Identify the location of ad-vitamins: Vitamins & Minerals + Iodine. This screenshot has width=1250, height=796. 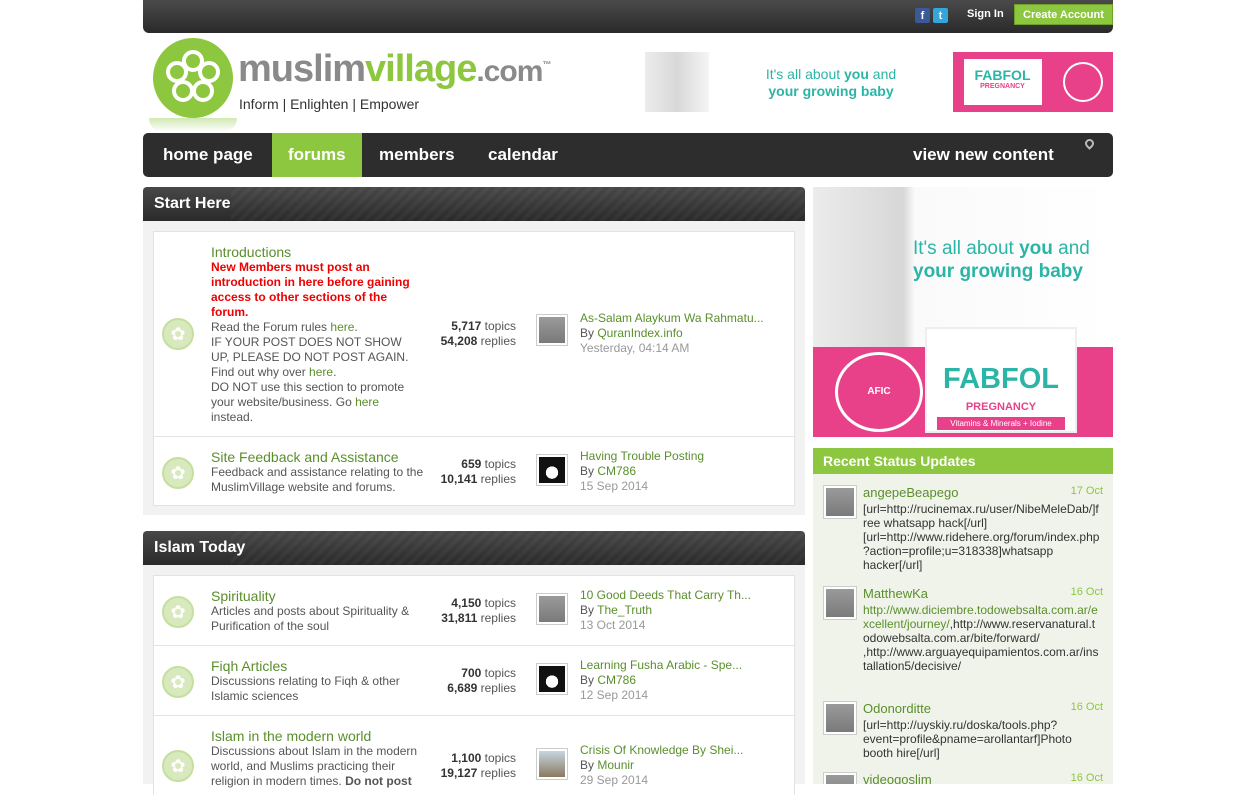
(1001, 423).